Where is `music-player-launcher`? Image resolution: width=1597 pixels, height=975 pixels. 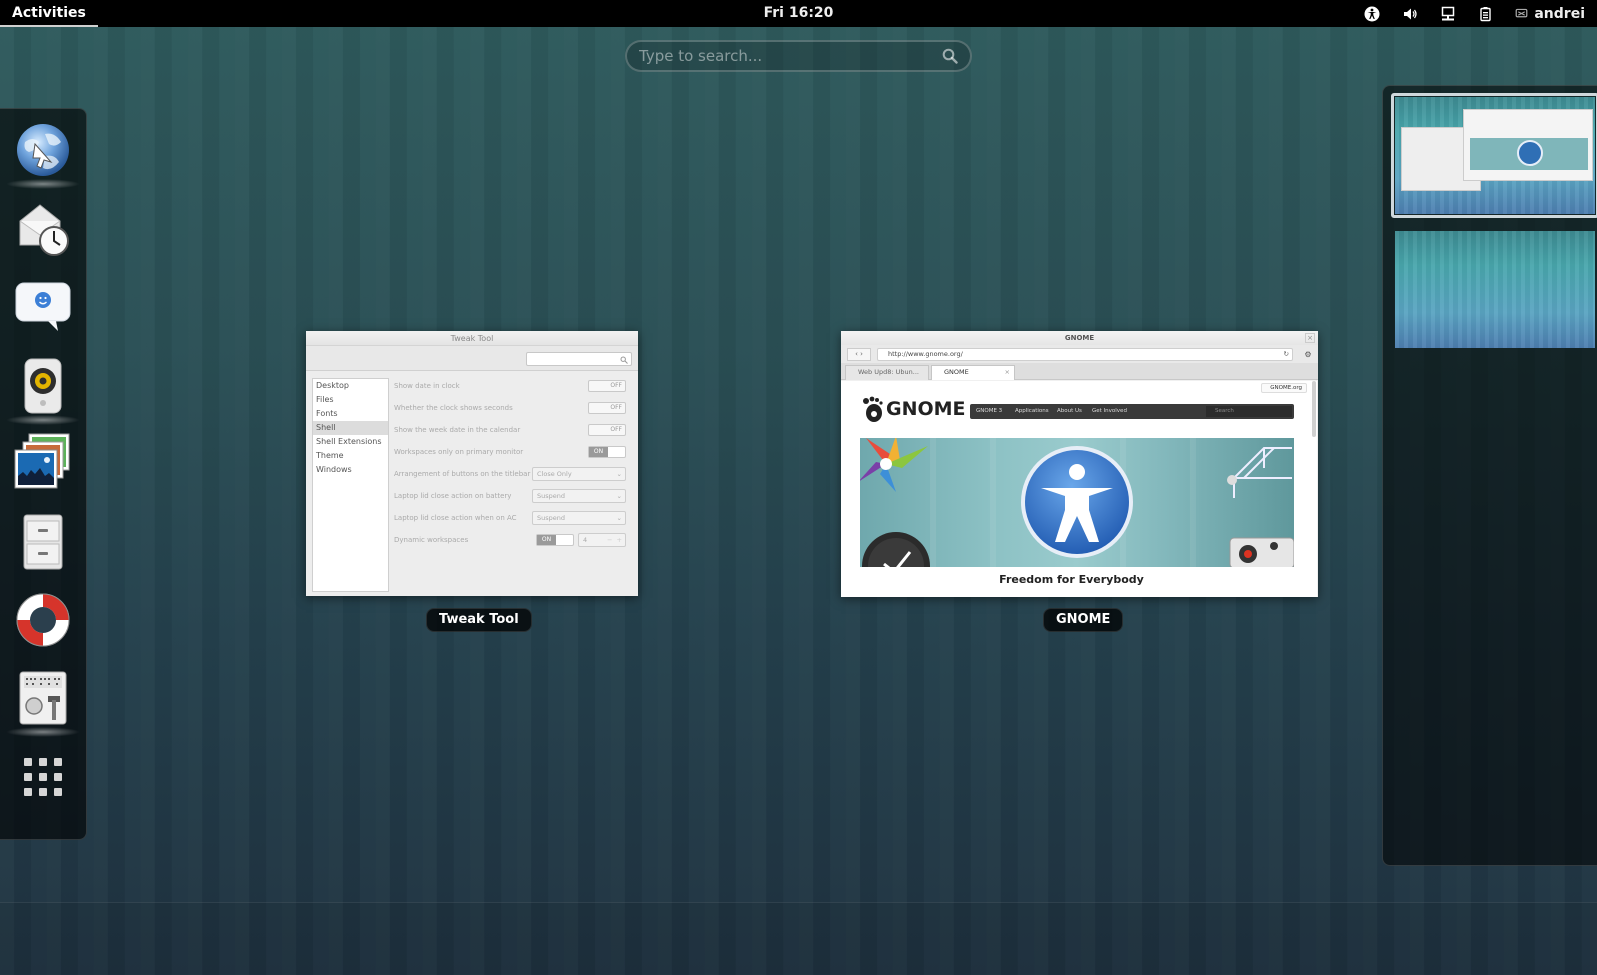
music-player-launcher is located at coordinates (43, 390).